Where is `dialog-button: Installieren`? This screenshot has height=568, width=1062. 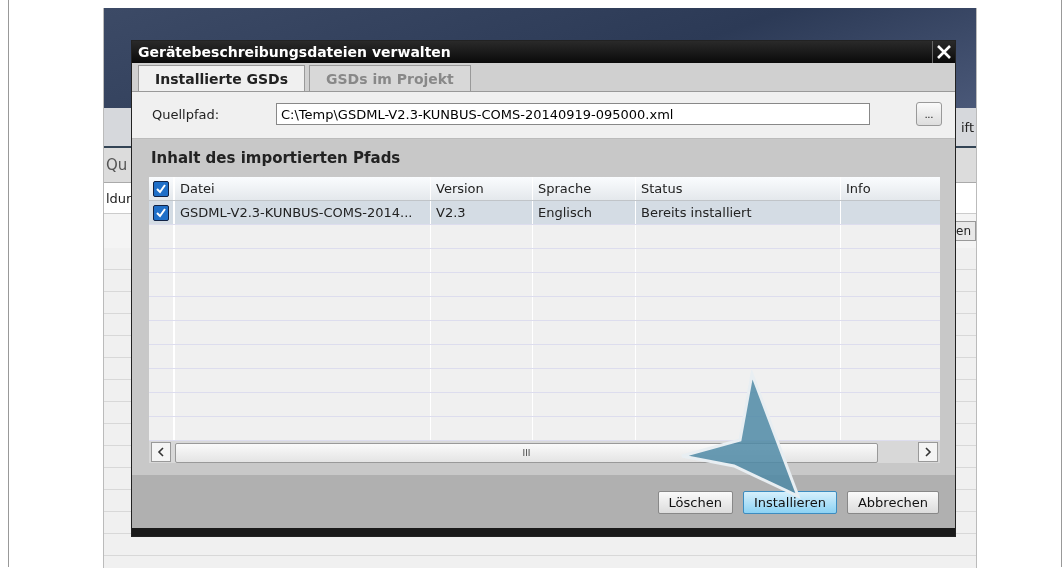 dialog-button: Installieren is located at coordinates (789, 502).